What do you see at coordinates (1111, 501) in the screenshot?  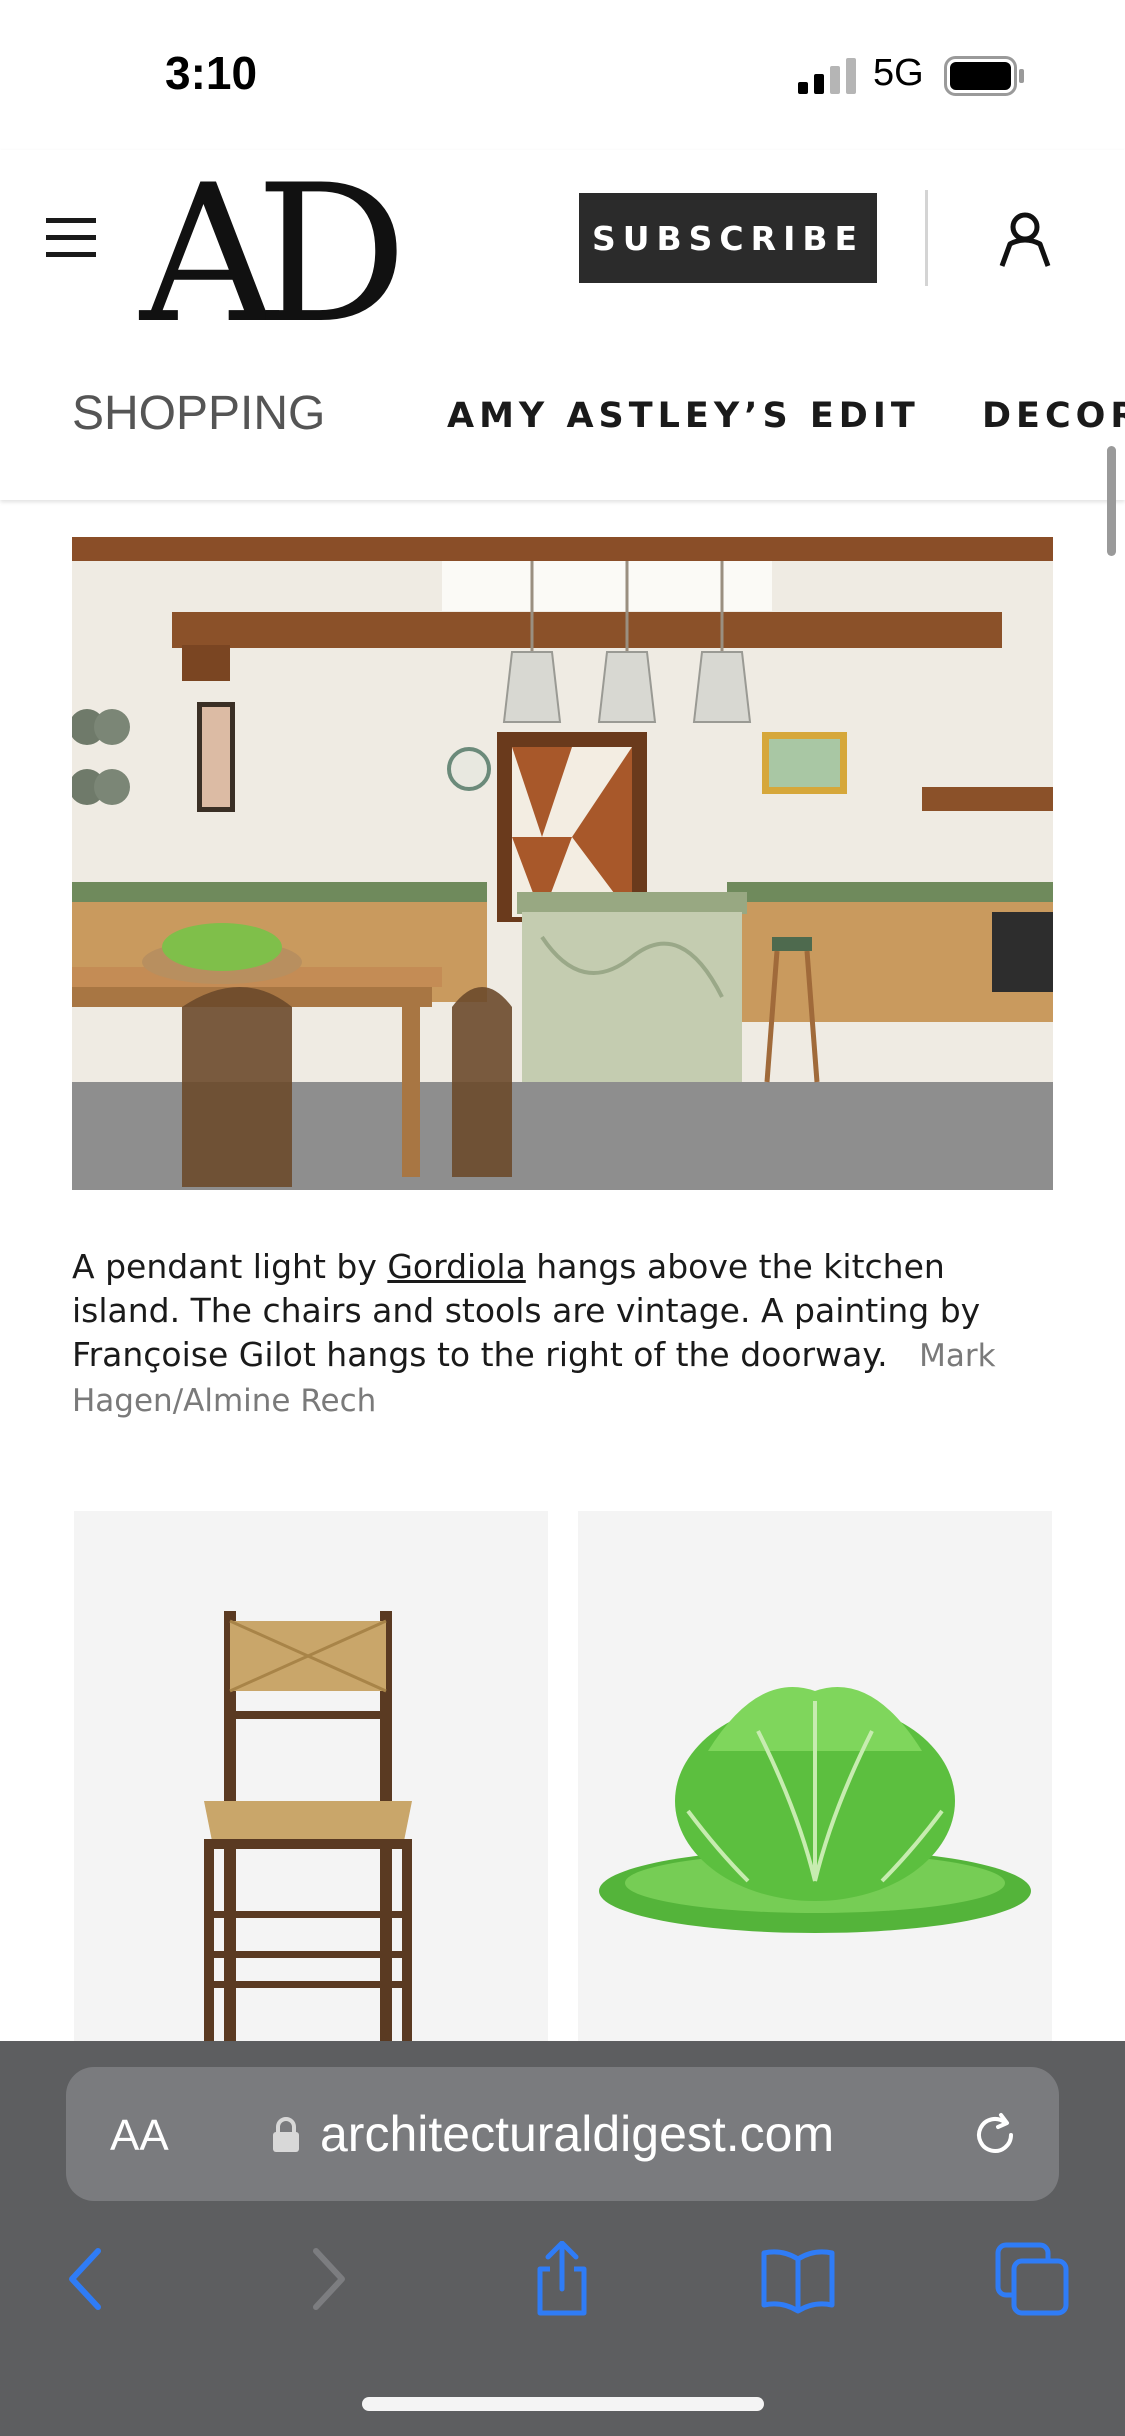 I see `scroll-indicator` at bounding box center [1111, 501].